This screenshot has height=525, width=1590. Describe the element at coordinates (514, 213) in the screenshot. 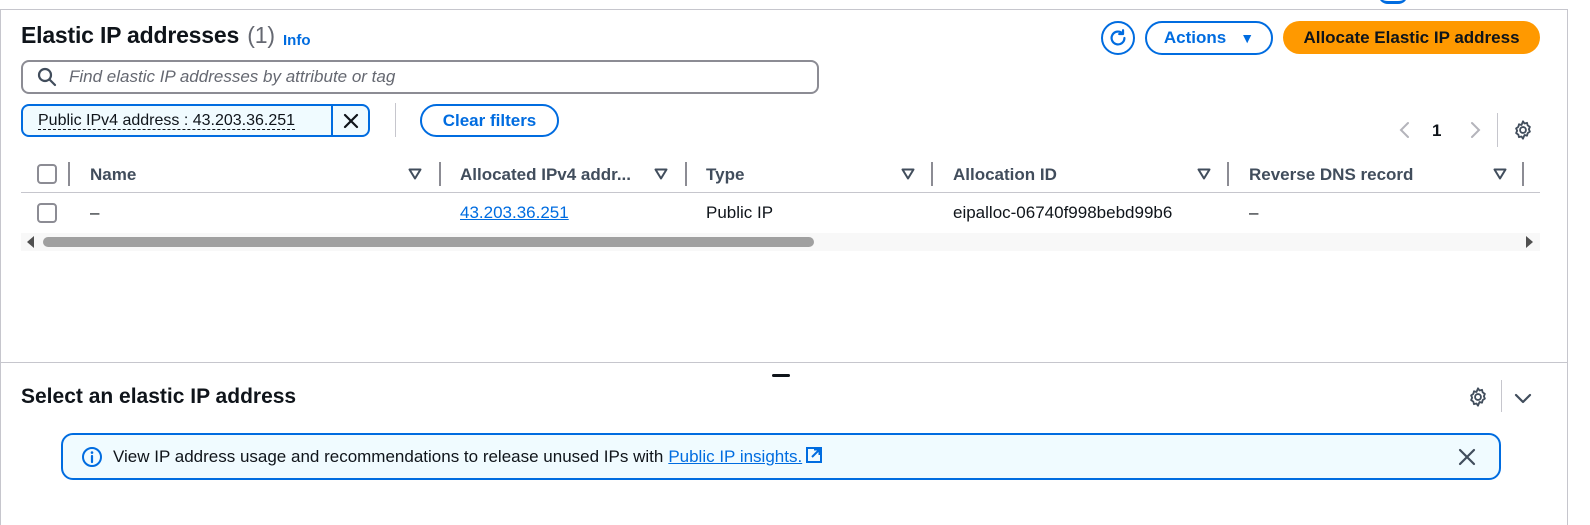

I see `cell-ipv4-link: 43.203.36.251` at that location.